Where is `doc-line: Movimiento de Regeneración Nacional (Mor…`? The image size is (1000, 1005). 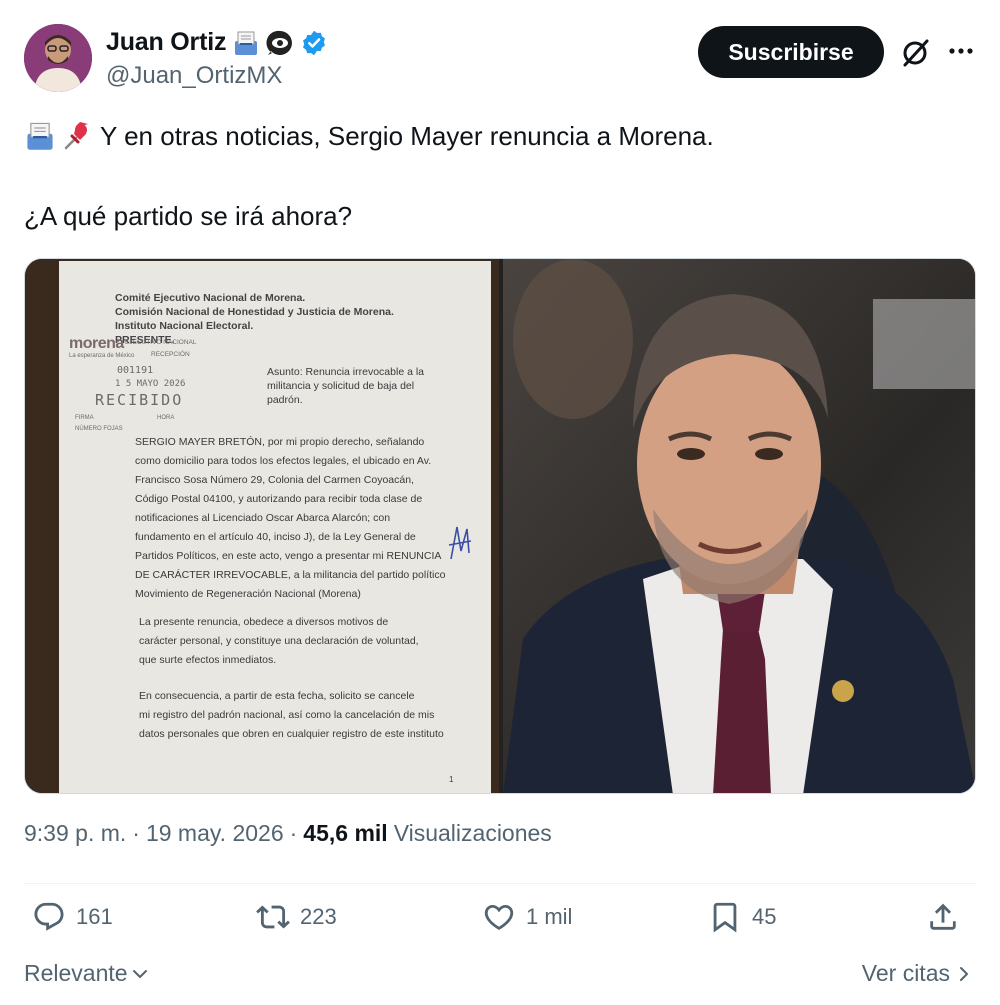 doc-line: Movimiento de Regeneración Nacional (Mor… is located at coordinates (248, 594).